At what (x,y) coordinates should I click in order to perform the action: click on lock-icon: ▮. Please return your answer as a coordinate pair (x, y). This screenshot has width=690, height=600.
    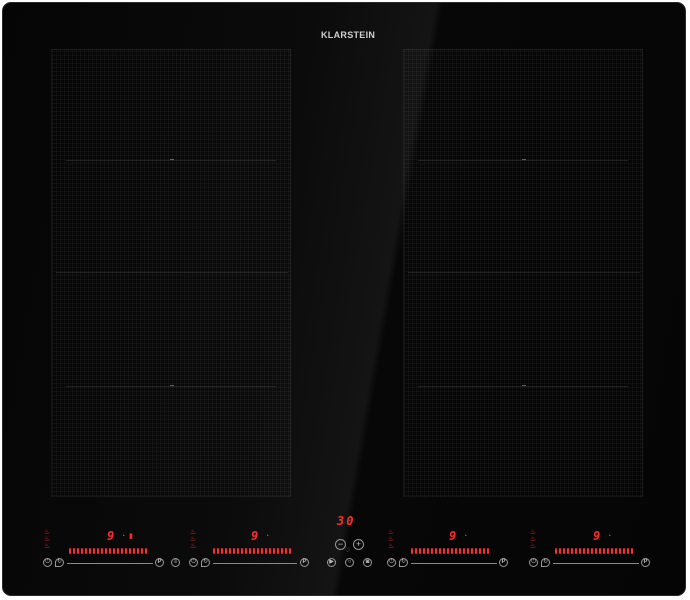
    Looking at the image, I should click on (131, 536).